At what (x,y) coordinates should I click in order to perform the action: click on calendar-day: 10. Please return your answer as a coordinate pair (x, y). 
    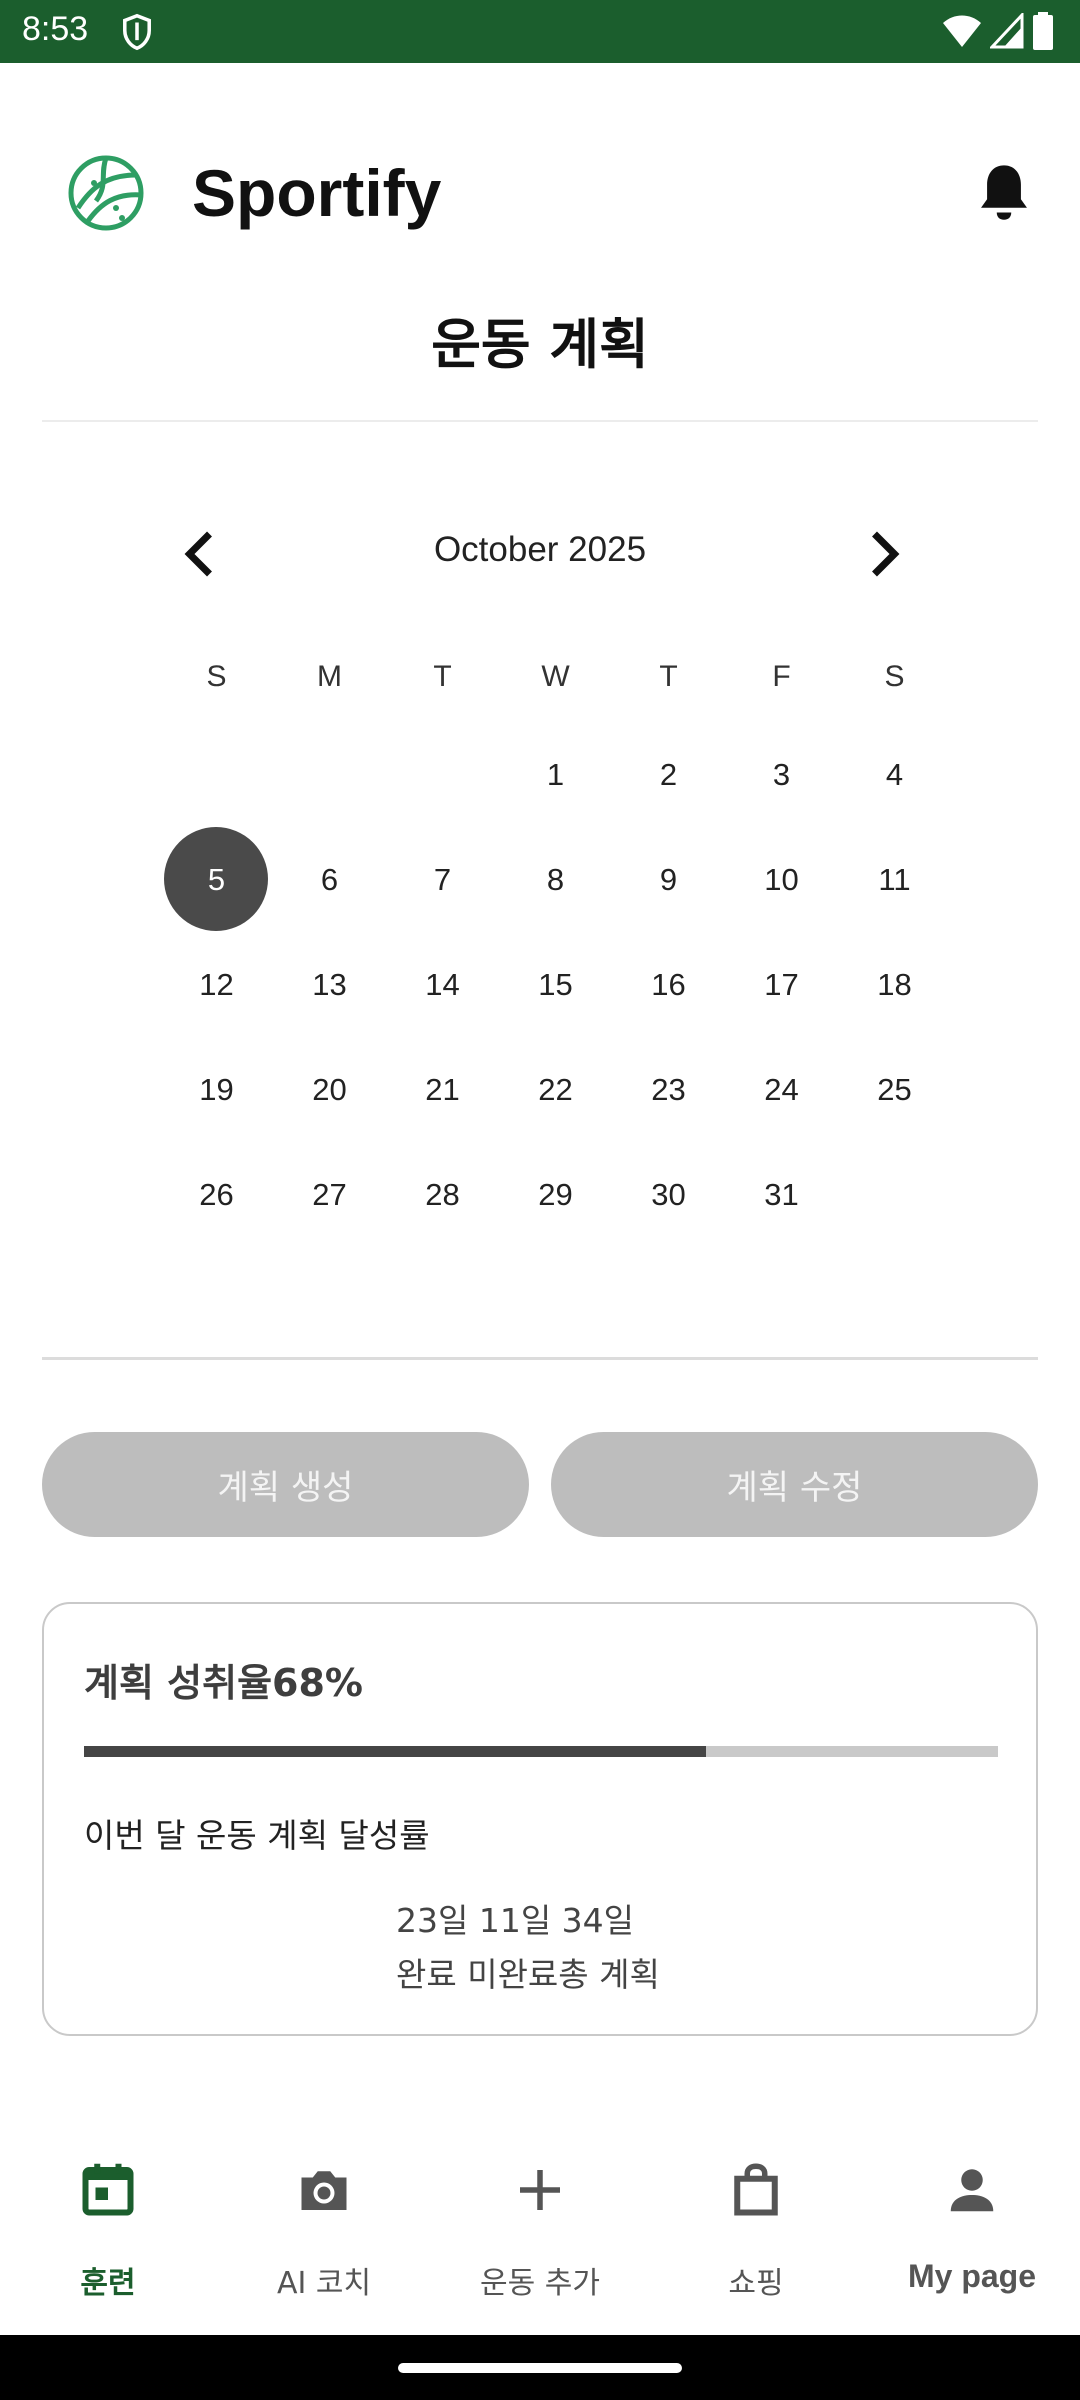
    Looking at the image, I should click on (781, 879).